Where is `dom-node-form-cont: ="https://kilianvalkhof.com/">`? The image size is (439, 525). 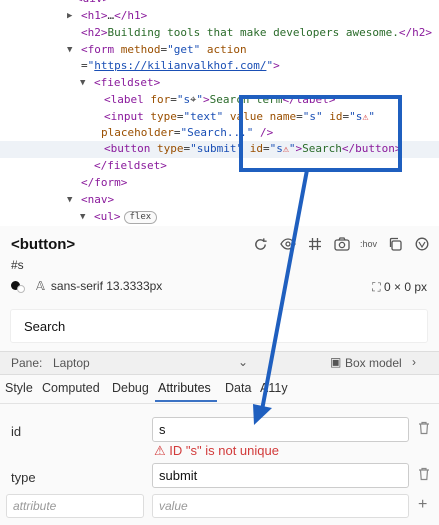
dom-node-form-cont: ="https://kilianvalkhof.com/"> is located at coordinates (219, 66).